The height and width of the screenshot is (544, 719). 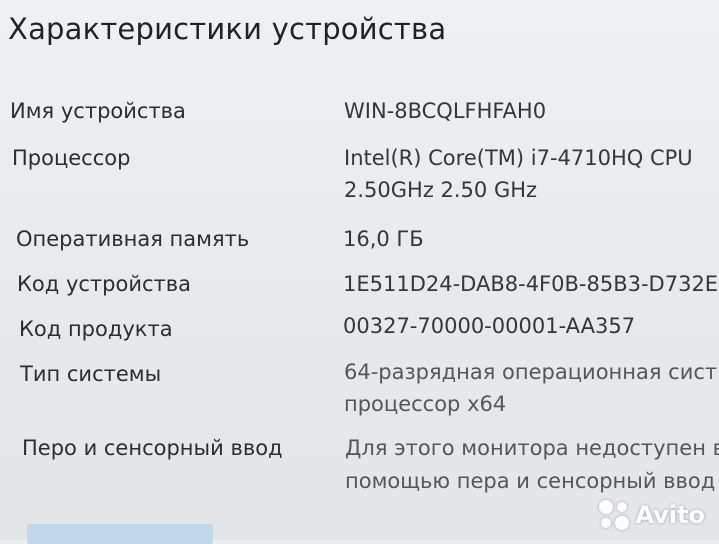 What do you see at coordinates (383, 239) in the screenshot?
I see `ram-value: 16,0 ГБ` at bounding box center [383, 239].